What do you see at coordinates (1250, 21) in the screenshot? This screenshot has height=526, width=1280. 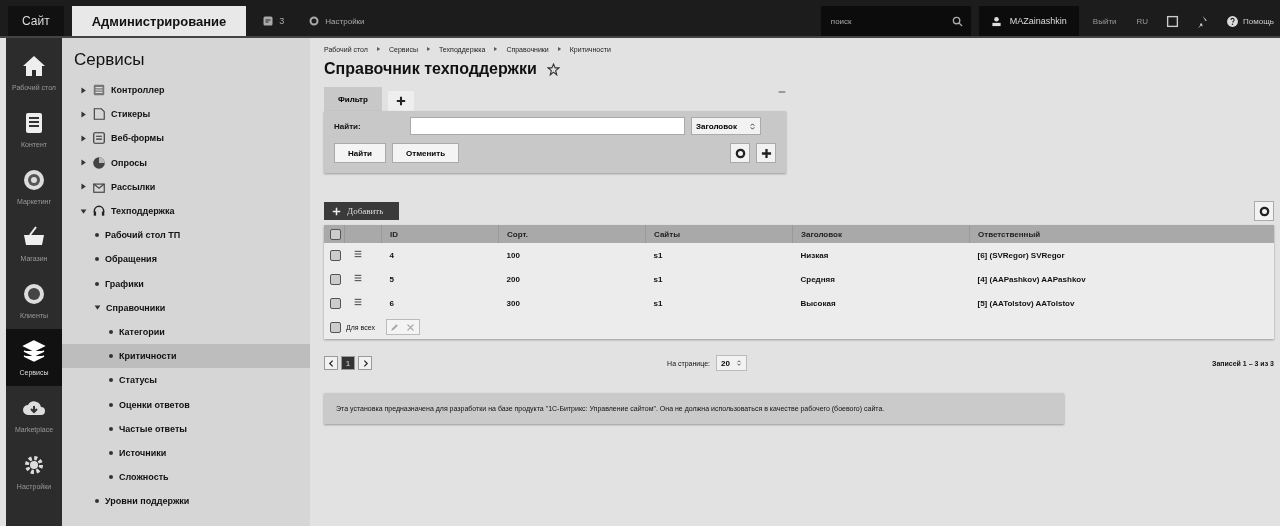 I see `help-link: Помощь` at bounding box center [1250, 21].